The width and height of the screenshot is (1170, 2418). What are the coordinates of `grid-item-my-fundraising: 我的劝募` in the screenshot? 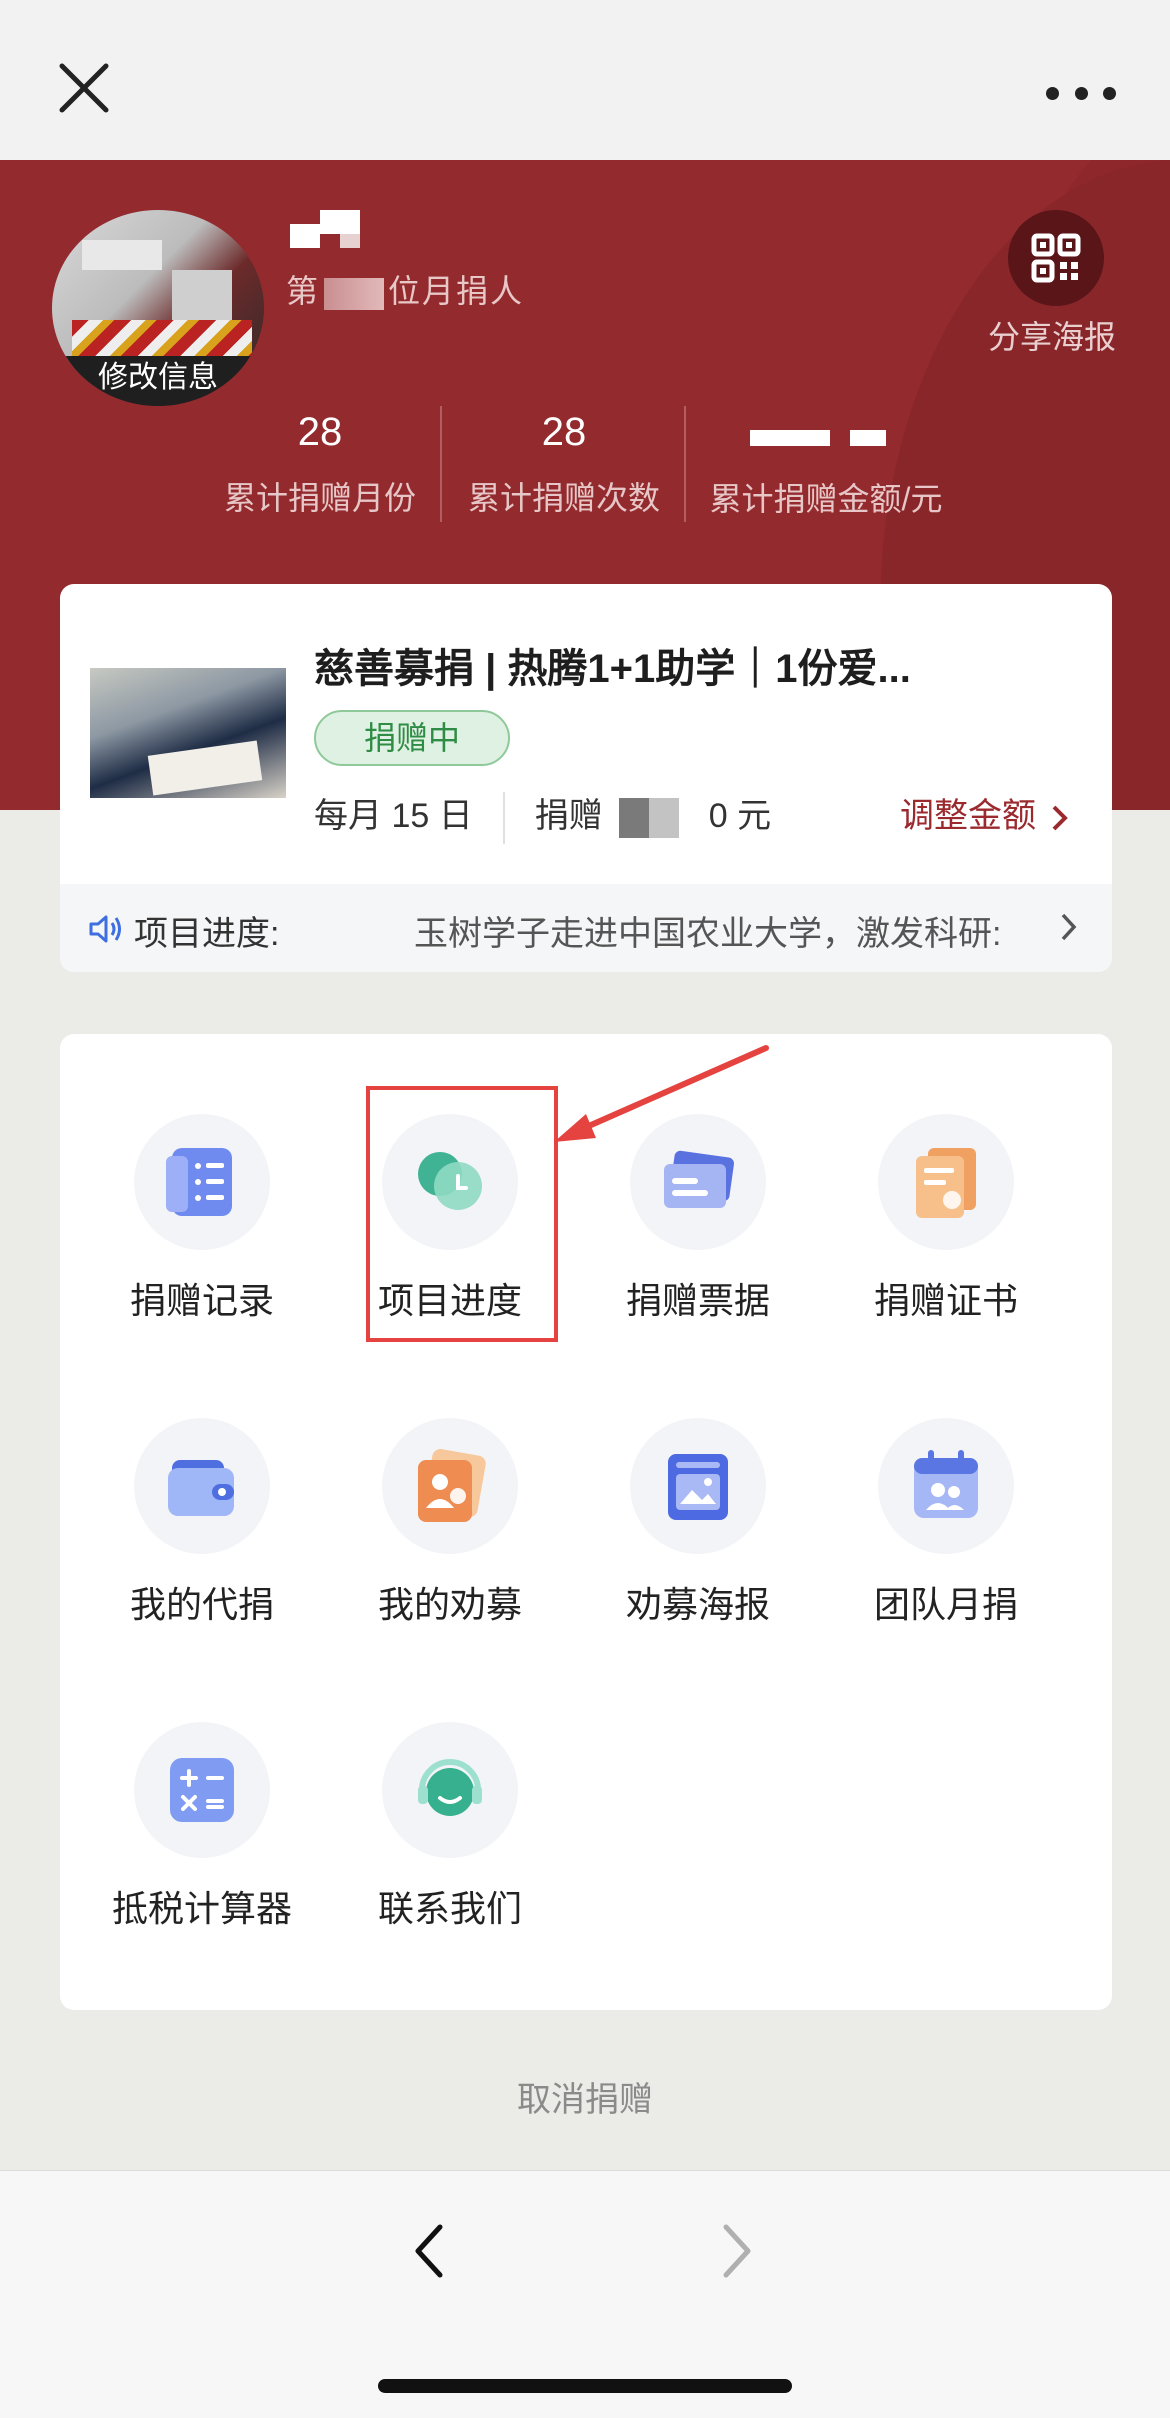 It's located at (432, 1521).